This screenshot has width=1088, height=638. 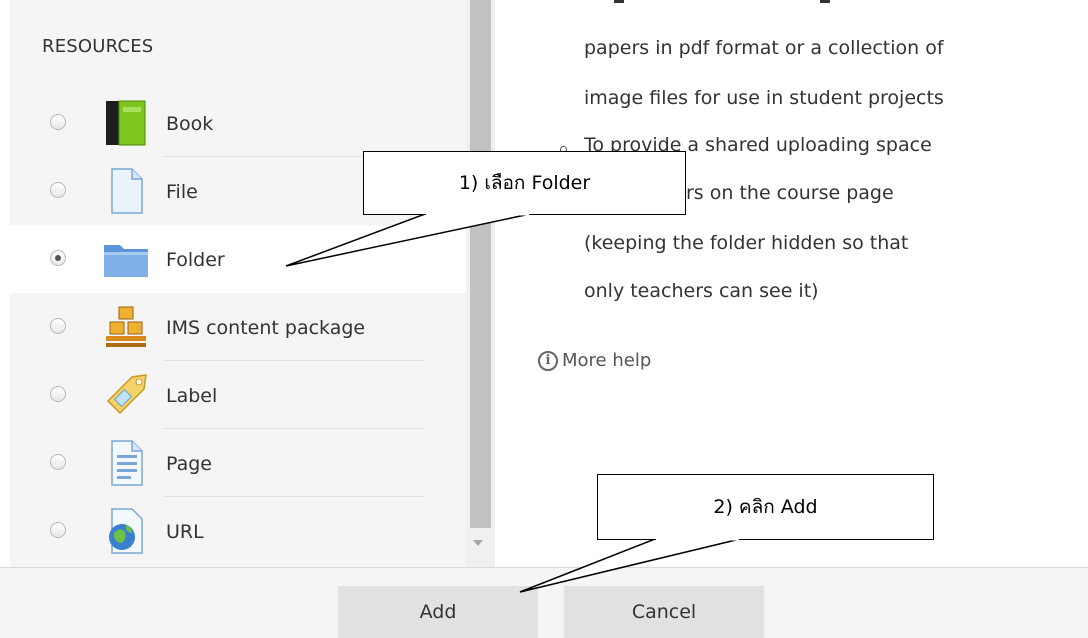 What do you see at coordinates (746, 243) in the screenshot?
I see `help-line: (keeping the folder hidden so that` at bounding box center [746, 243].